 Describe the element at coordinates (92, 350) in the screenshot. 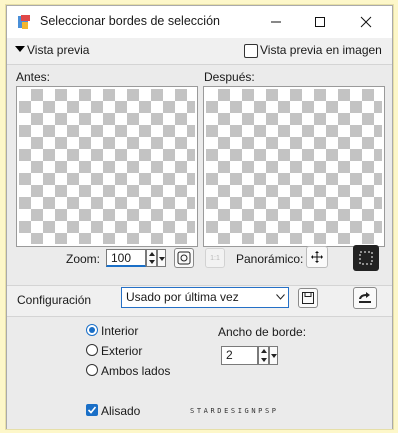

I see `exterior-radio` at that location.